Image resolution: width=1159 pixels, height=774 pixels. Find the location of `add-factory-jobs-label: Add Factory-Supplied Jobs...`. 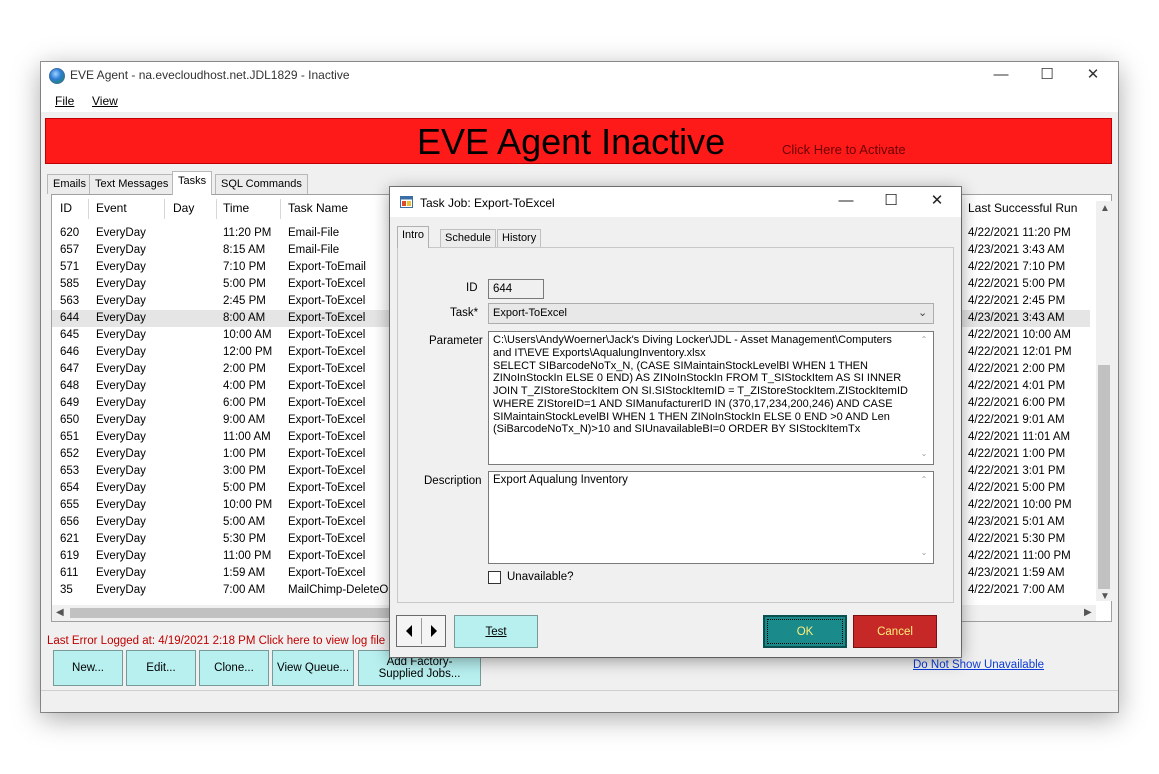

add-factory-jobs-label: Add Factory-Supplied Jobs... is located at coordinates (419, 668).